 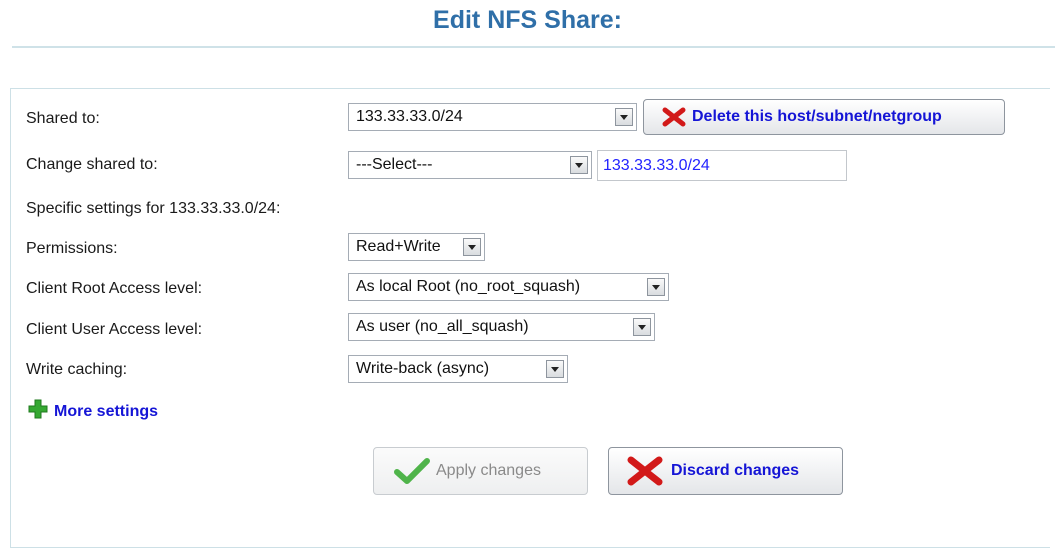 I want to click on client-root-access-label: Client Root Access level:, so click(x=114, y=288).